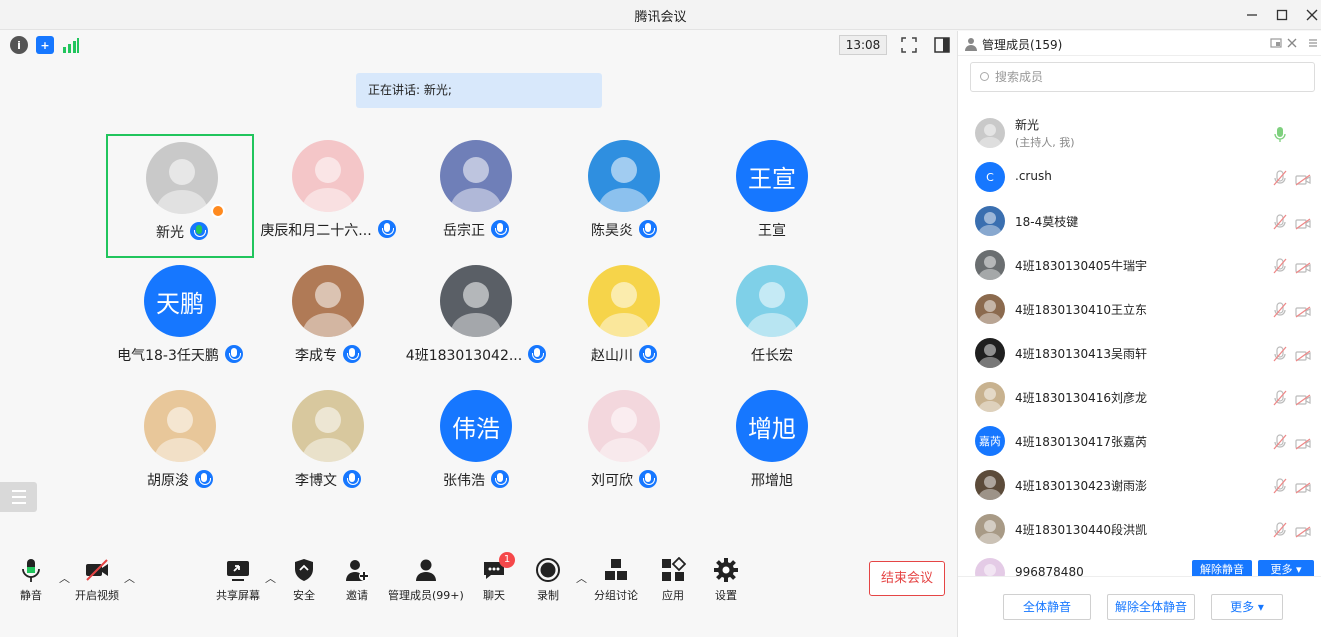 Image resolution: width=1321 pixels, height=637 pixels. I want to click on panel-menu-icon, so click(1313, 43).